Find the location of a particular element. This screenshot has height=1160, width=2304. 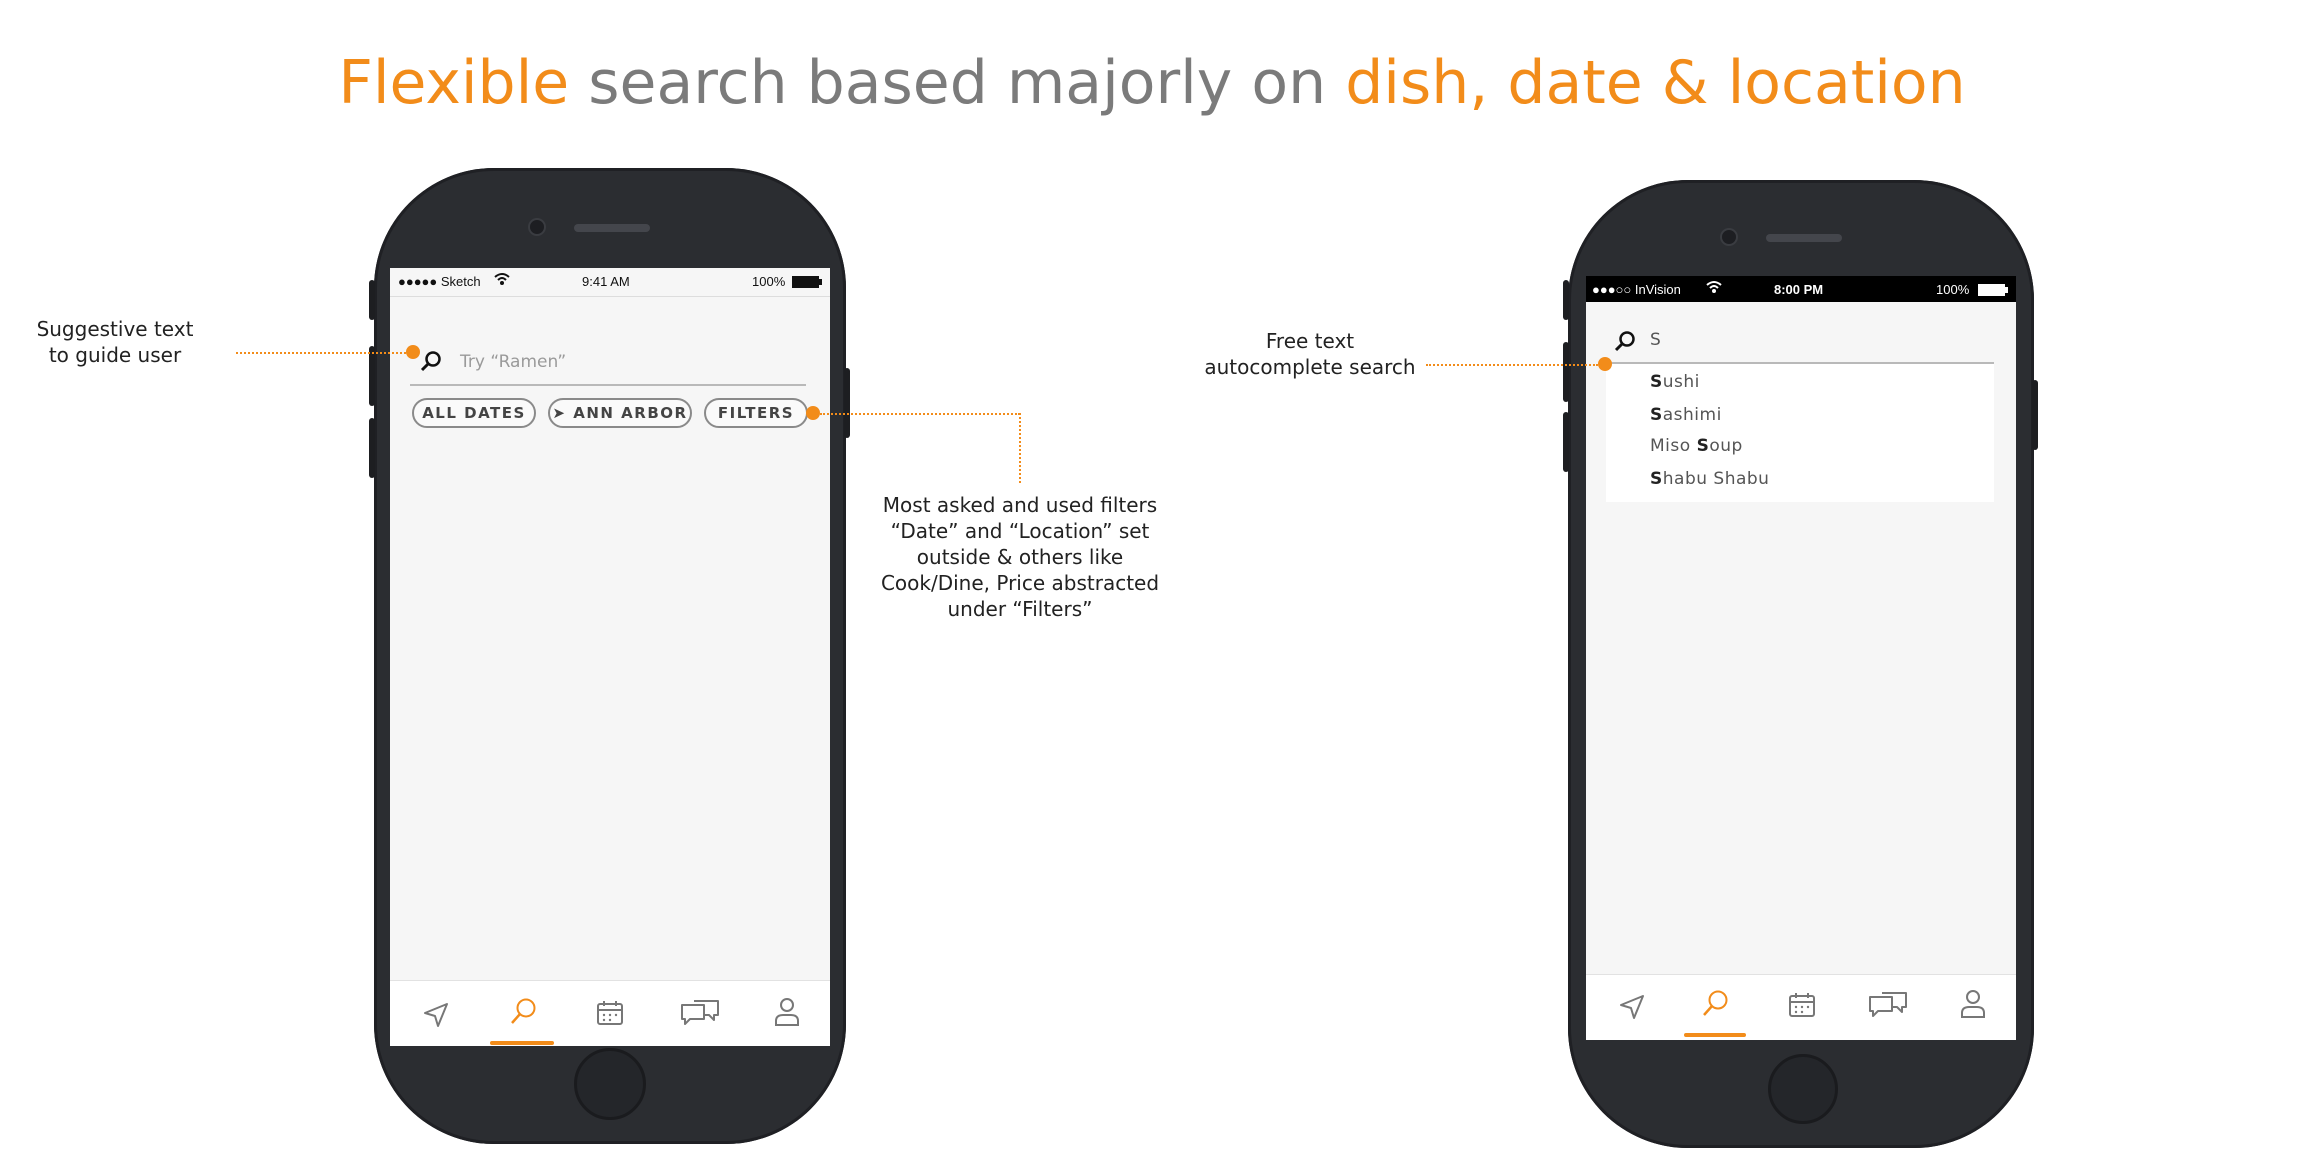

search-input: Try “Ramen” is located at coordinates (513, 362).